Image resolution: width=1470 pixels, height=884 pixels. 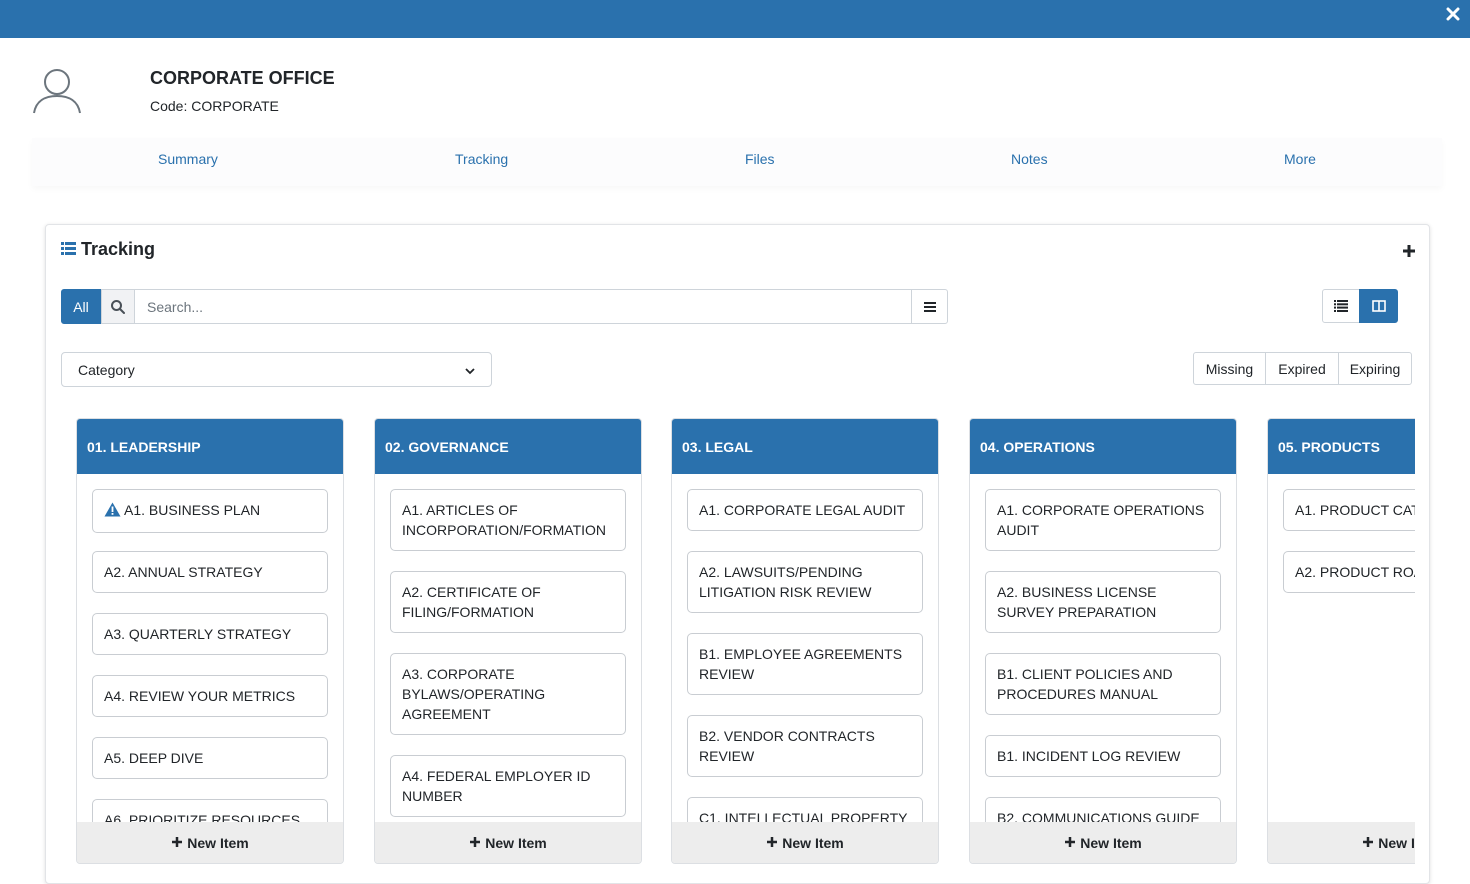 I want to click on chevron-down-icon, so click(x=470, y=370).